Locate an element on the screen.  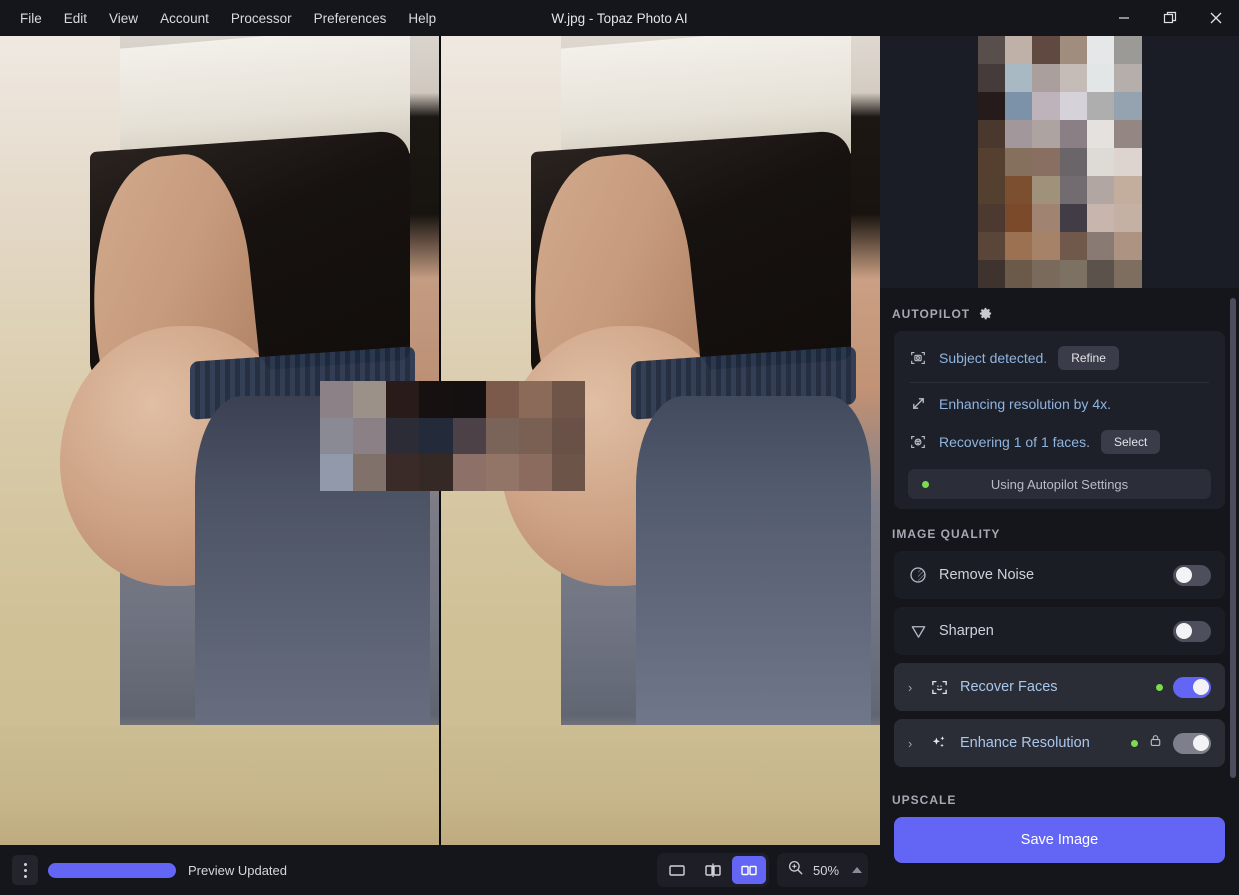
preview-thumbnail is located at coordinates (1059, 162).